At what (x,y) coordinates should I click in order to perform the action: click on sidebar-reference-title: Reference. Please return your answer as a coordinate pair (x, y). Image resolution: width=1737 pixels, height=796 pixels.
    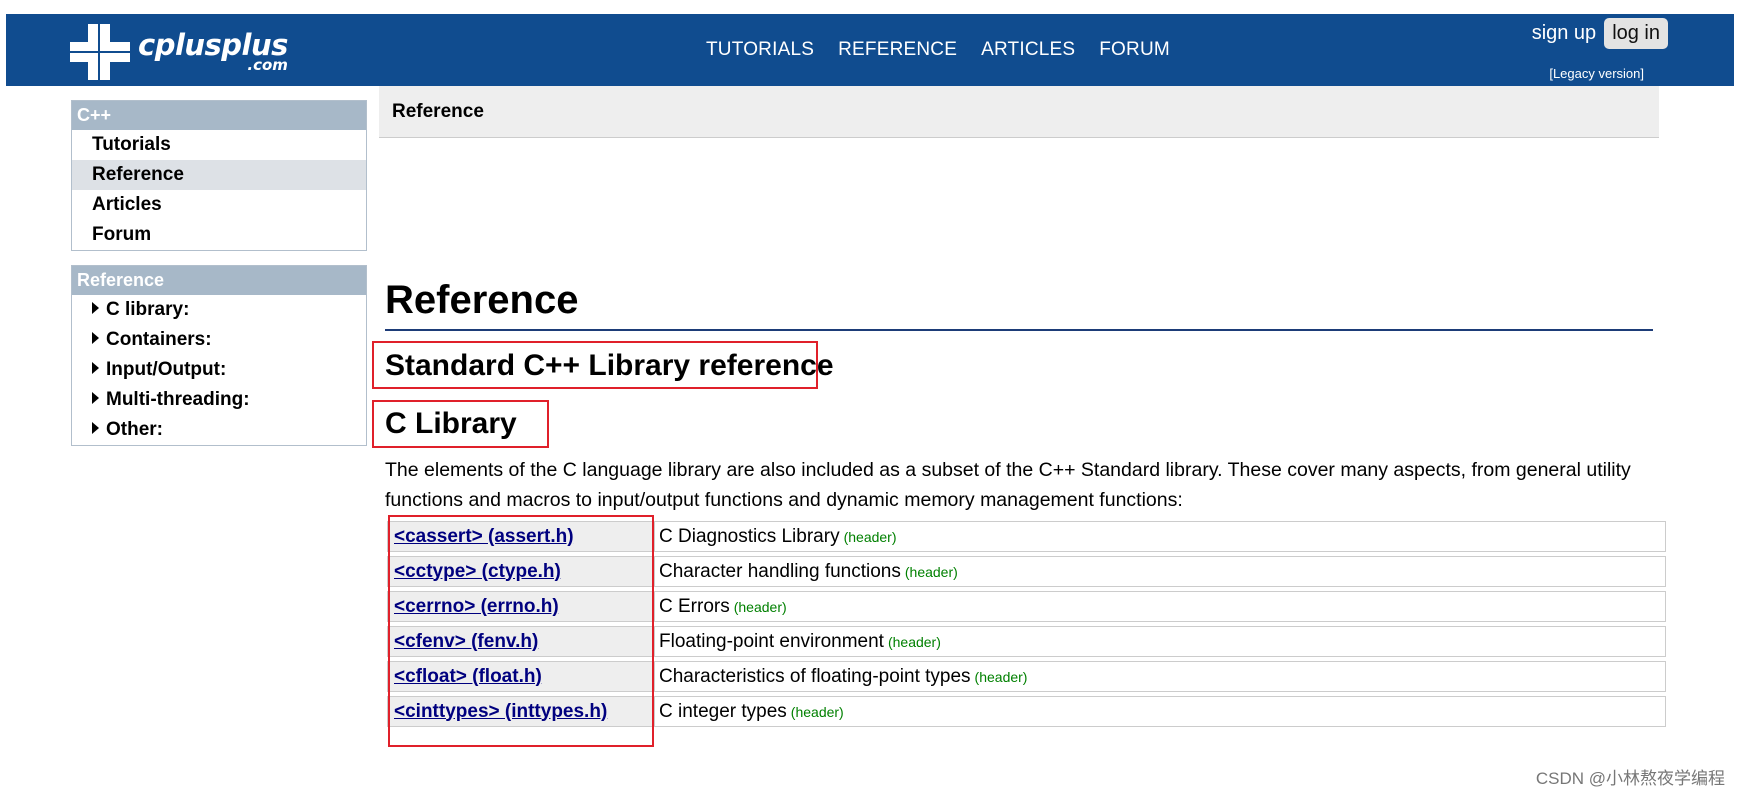
    Looking at the image, I should click on (219, 280).